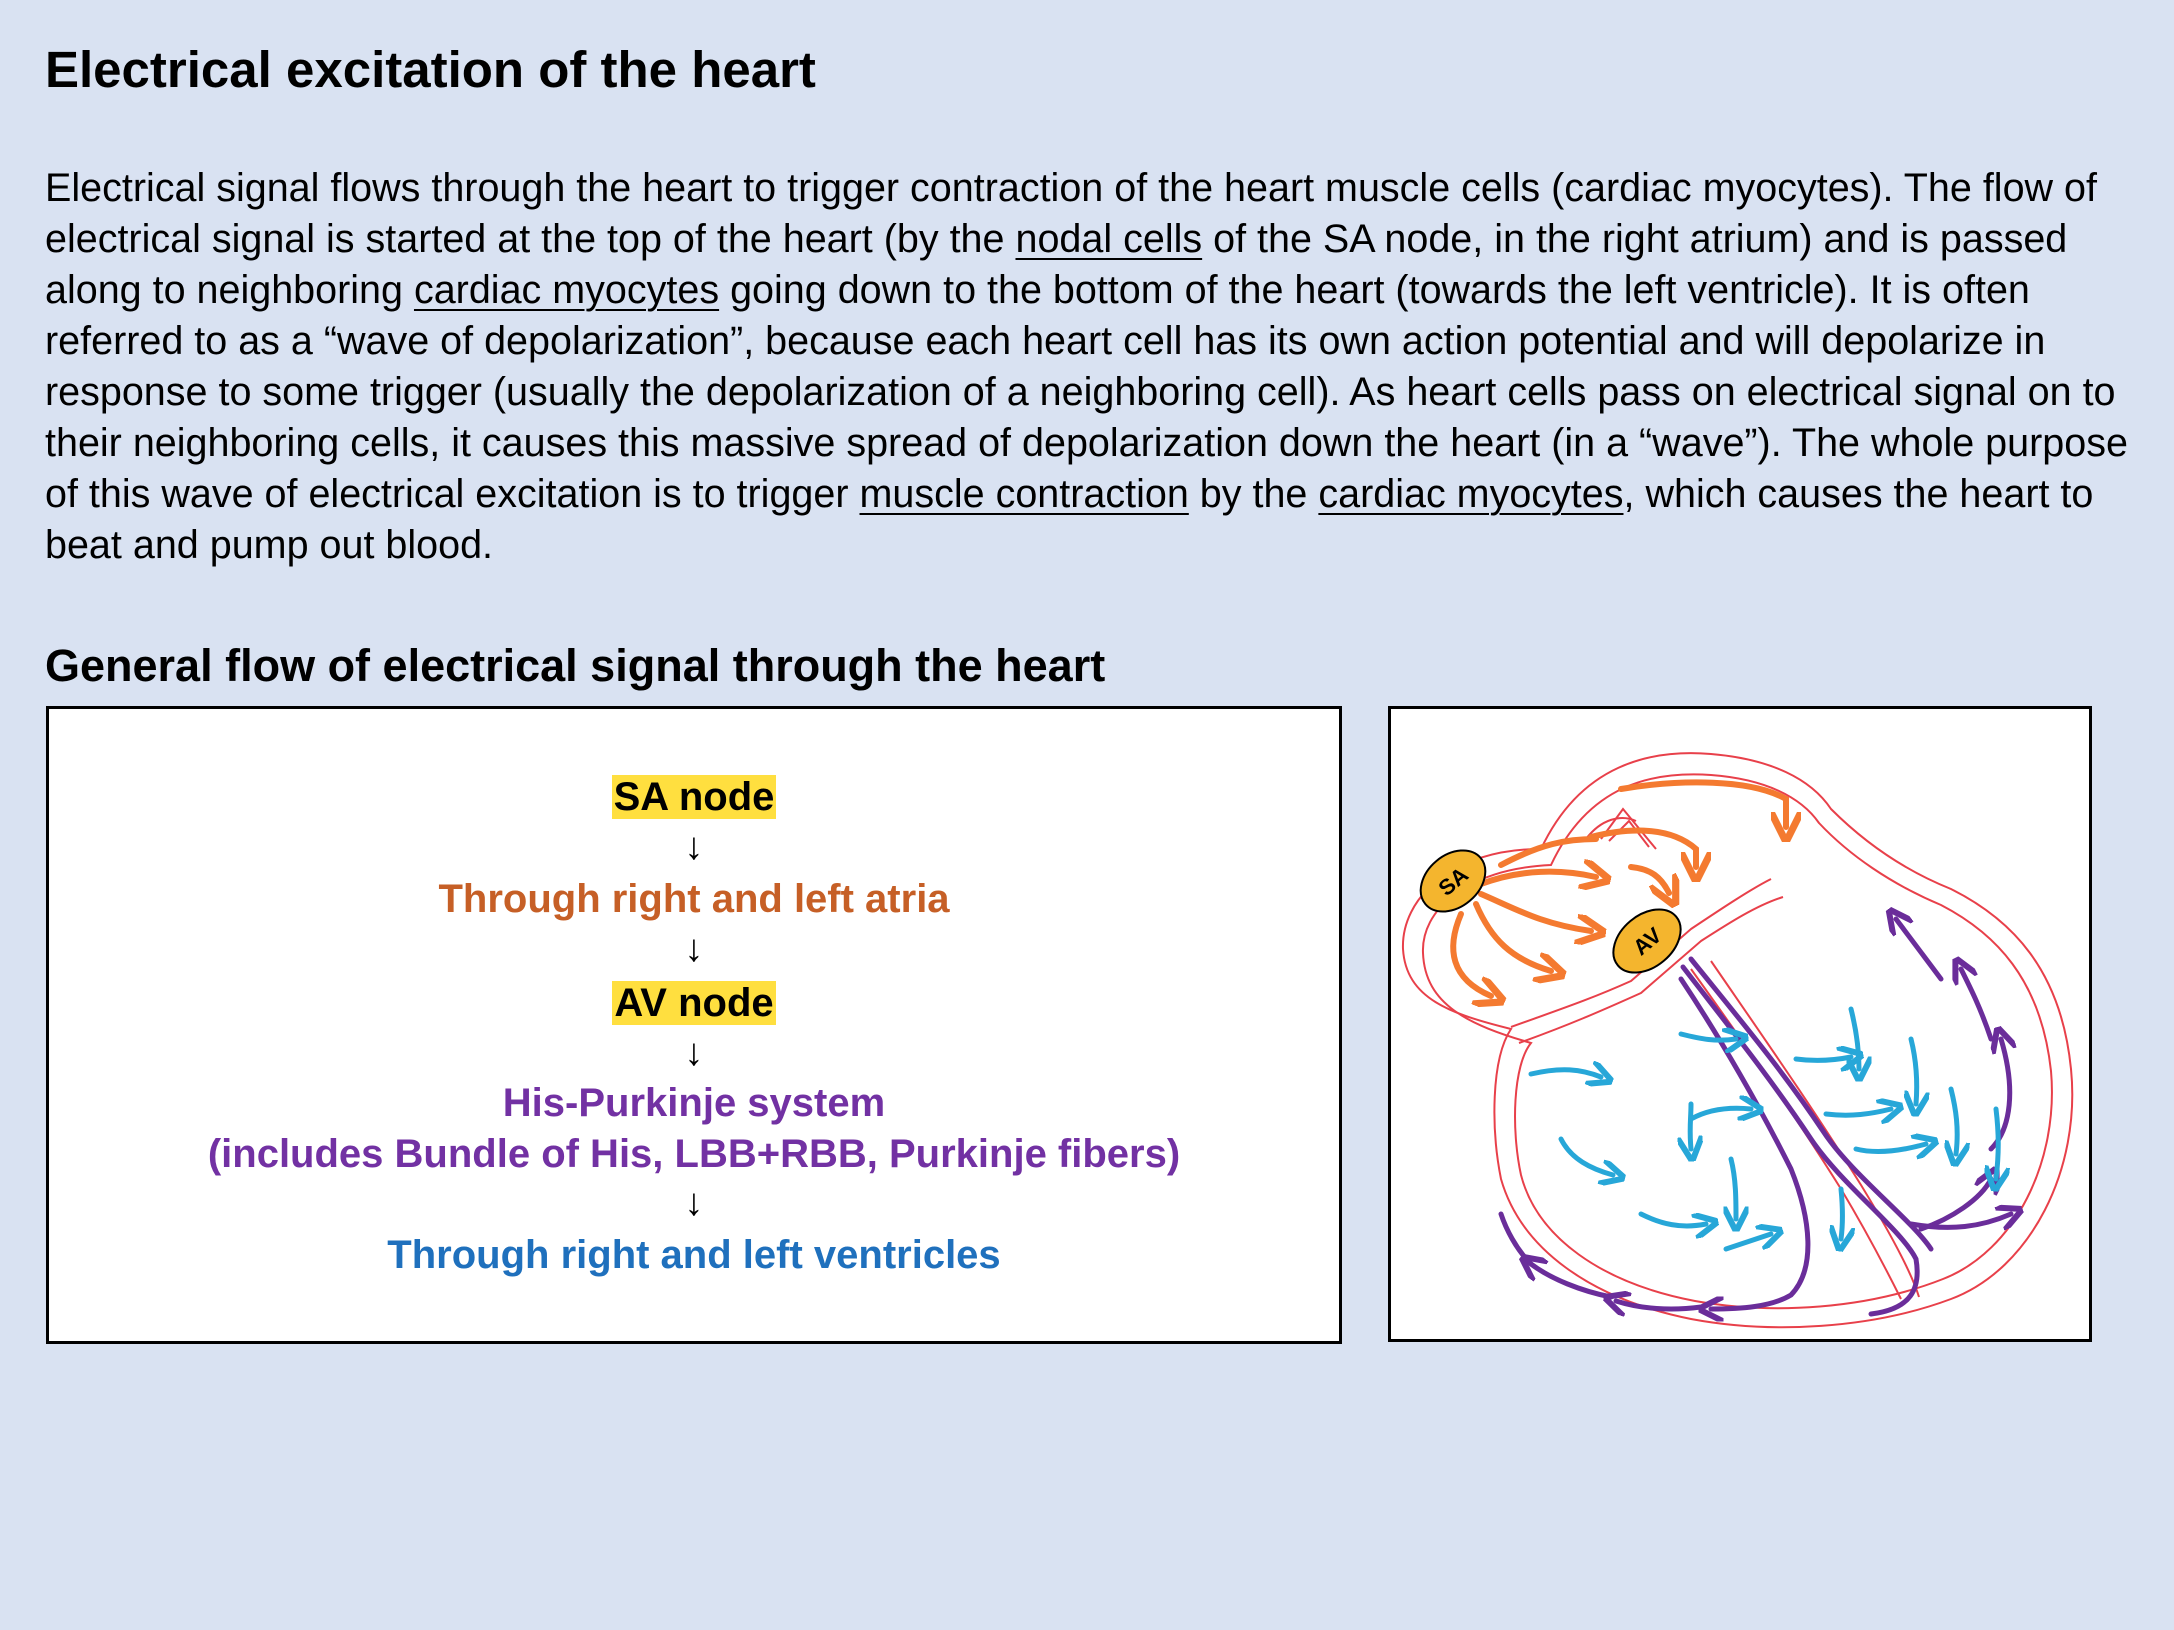  I want to click on flow-step-his-purkinje: His-Purkinje system, so click(694, 1103).